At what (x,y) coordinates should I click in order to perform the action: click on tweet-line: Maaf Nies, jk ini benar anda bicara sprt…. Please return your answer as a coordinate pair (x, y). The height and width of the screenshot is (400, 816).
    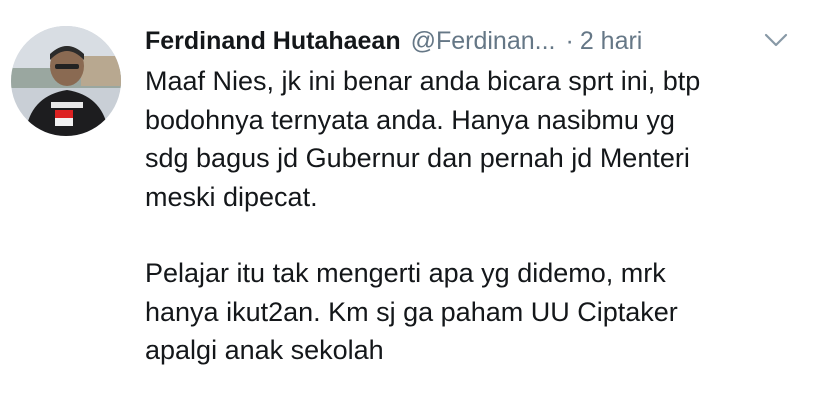
    Looking at the image, I should click on (423, 81).